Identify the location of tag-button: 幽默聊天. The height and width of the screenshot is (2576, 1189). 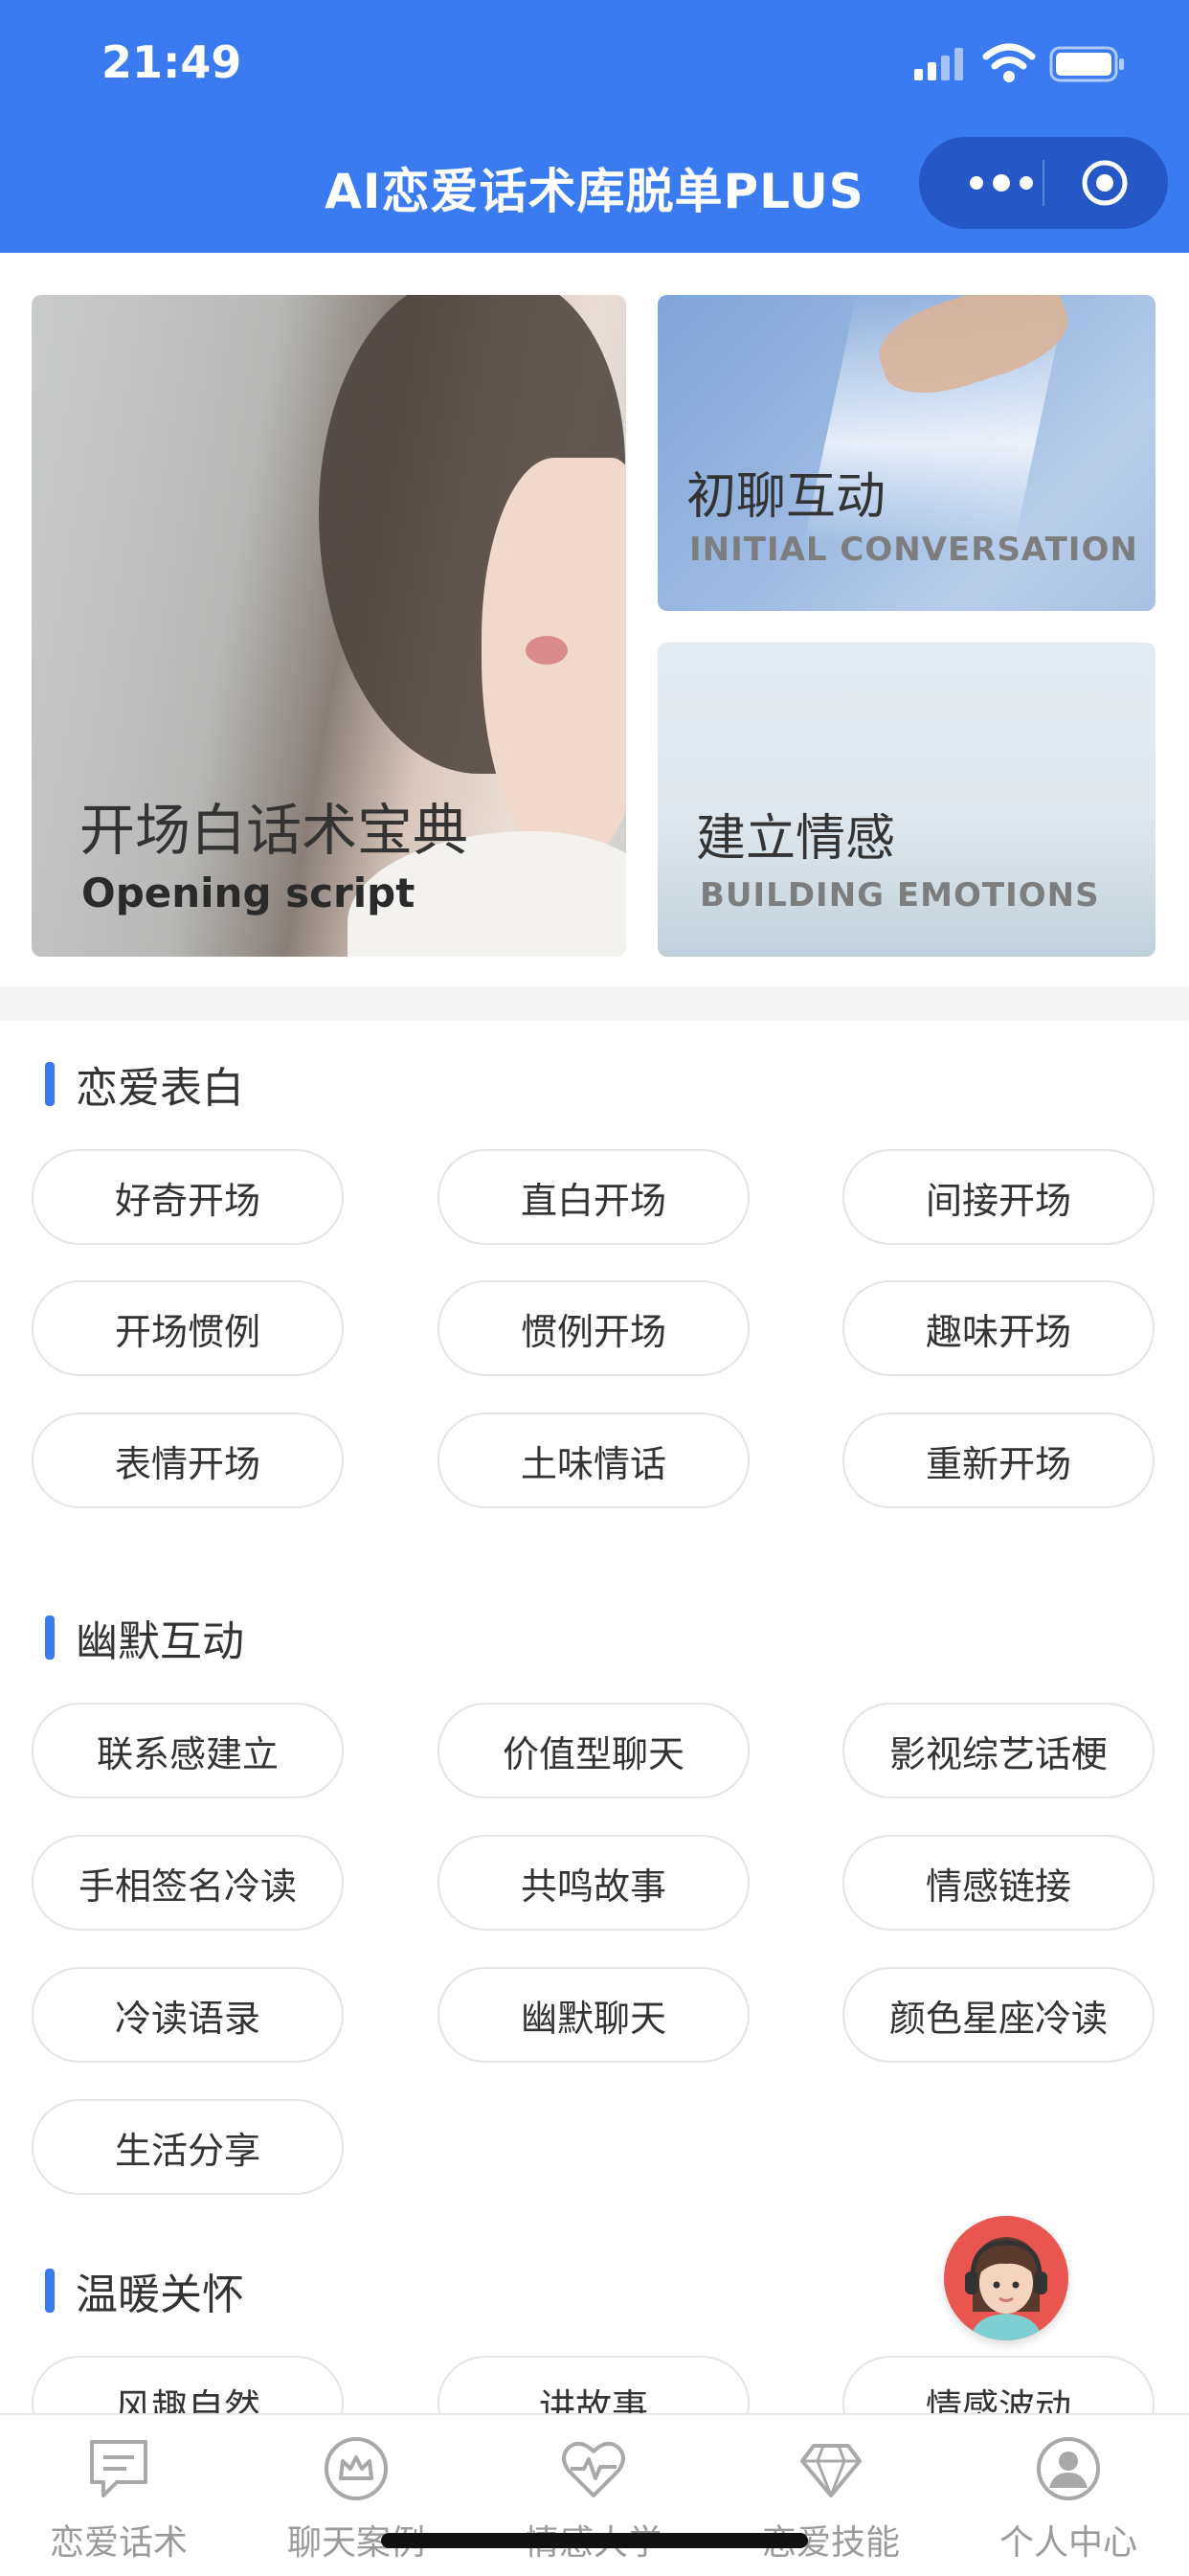
(593, 2015).